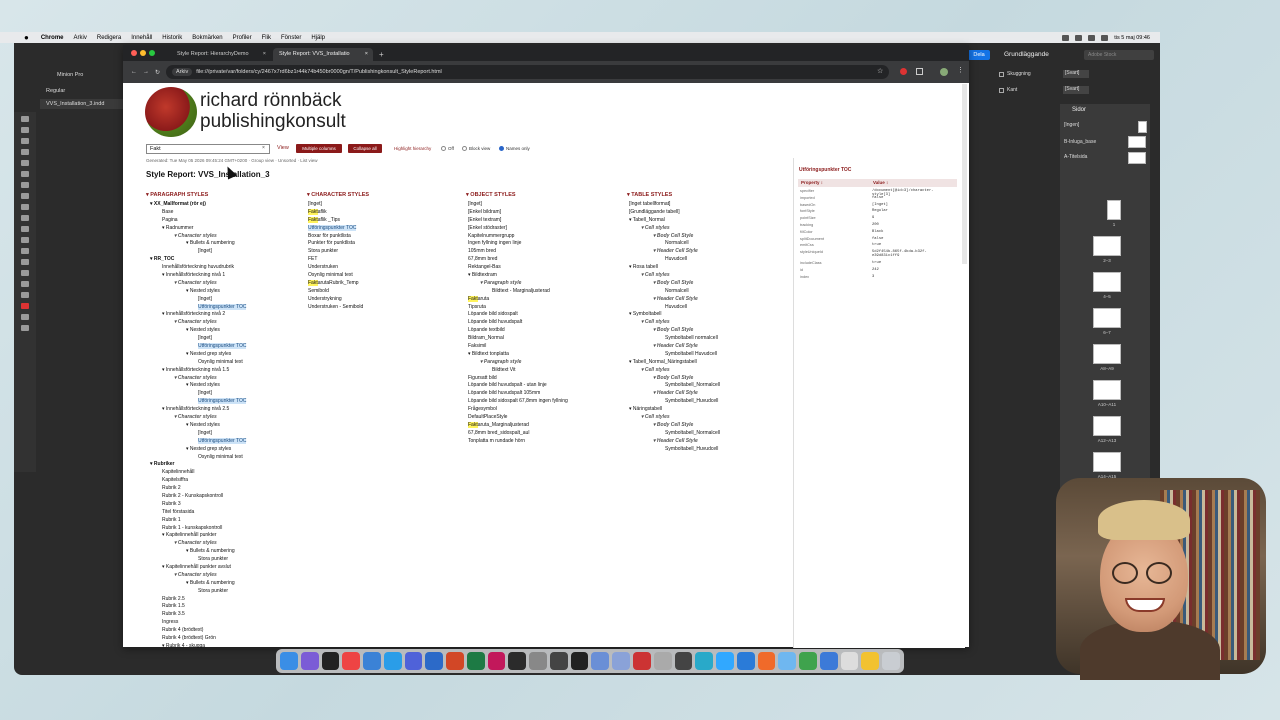 This screenshot has height=720, width=1280. What do you see at coordinates (674, 205) in the screenshot?
I see `tree-item: [Inget tabellformat]` at bounding box center [674, 205].